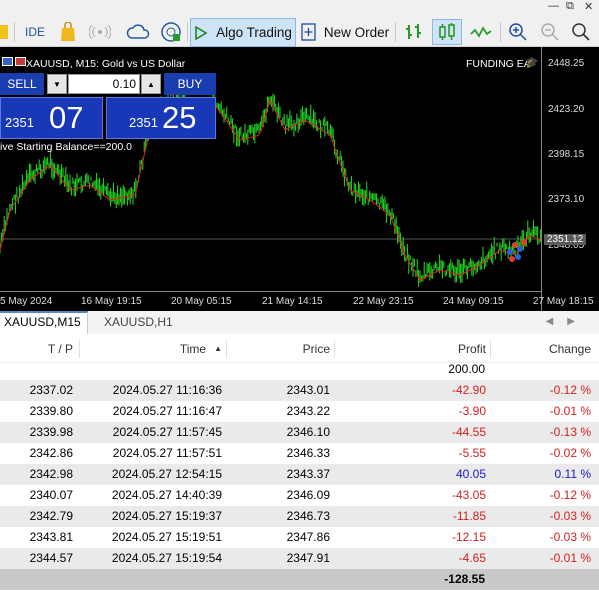 The height and width of the screenshot is (600, 599). What do you see at coordinates (466, 369) in the screenshot?
I see `balance-value: 200.00` at bounding box center [466, 369].